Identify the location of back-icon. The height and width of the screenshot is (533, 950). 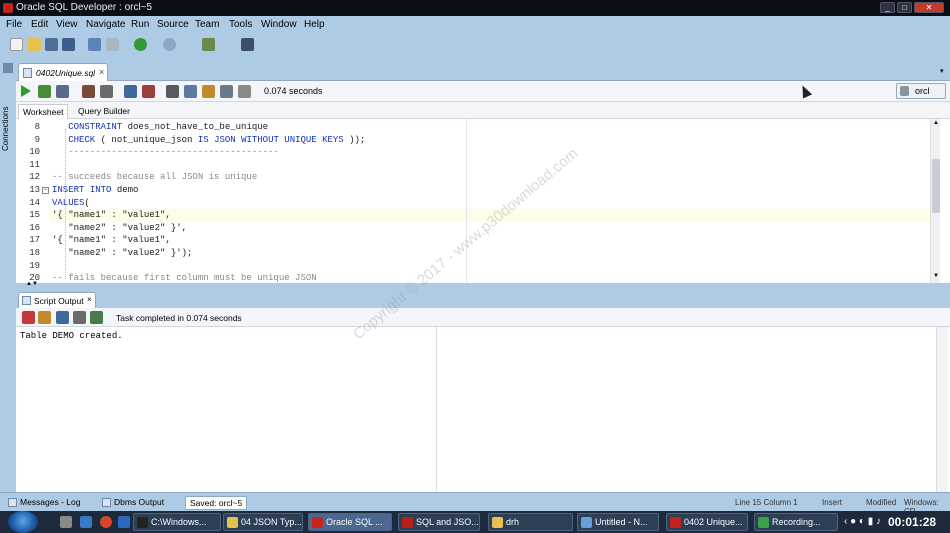
(140, 44).